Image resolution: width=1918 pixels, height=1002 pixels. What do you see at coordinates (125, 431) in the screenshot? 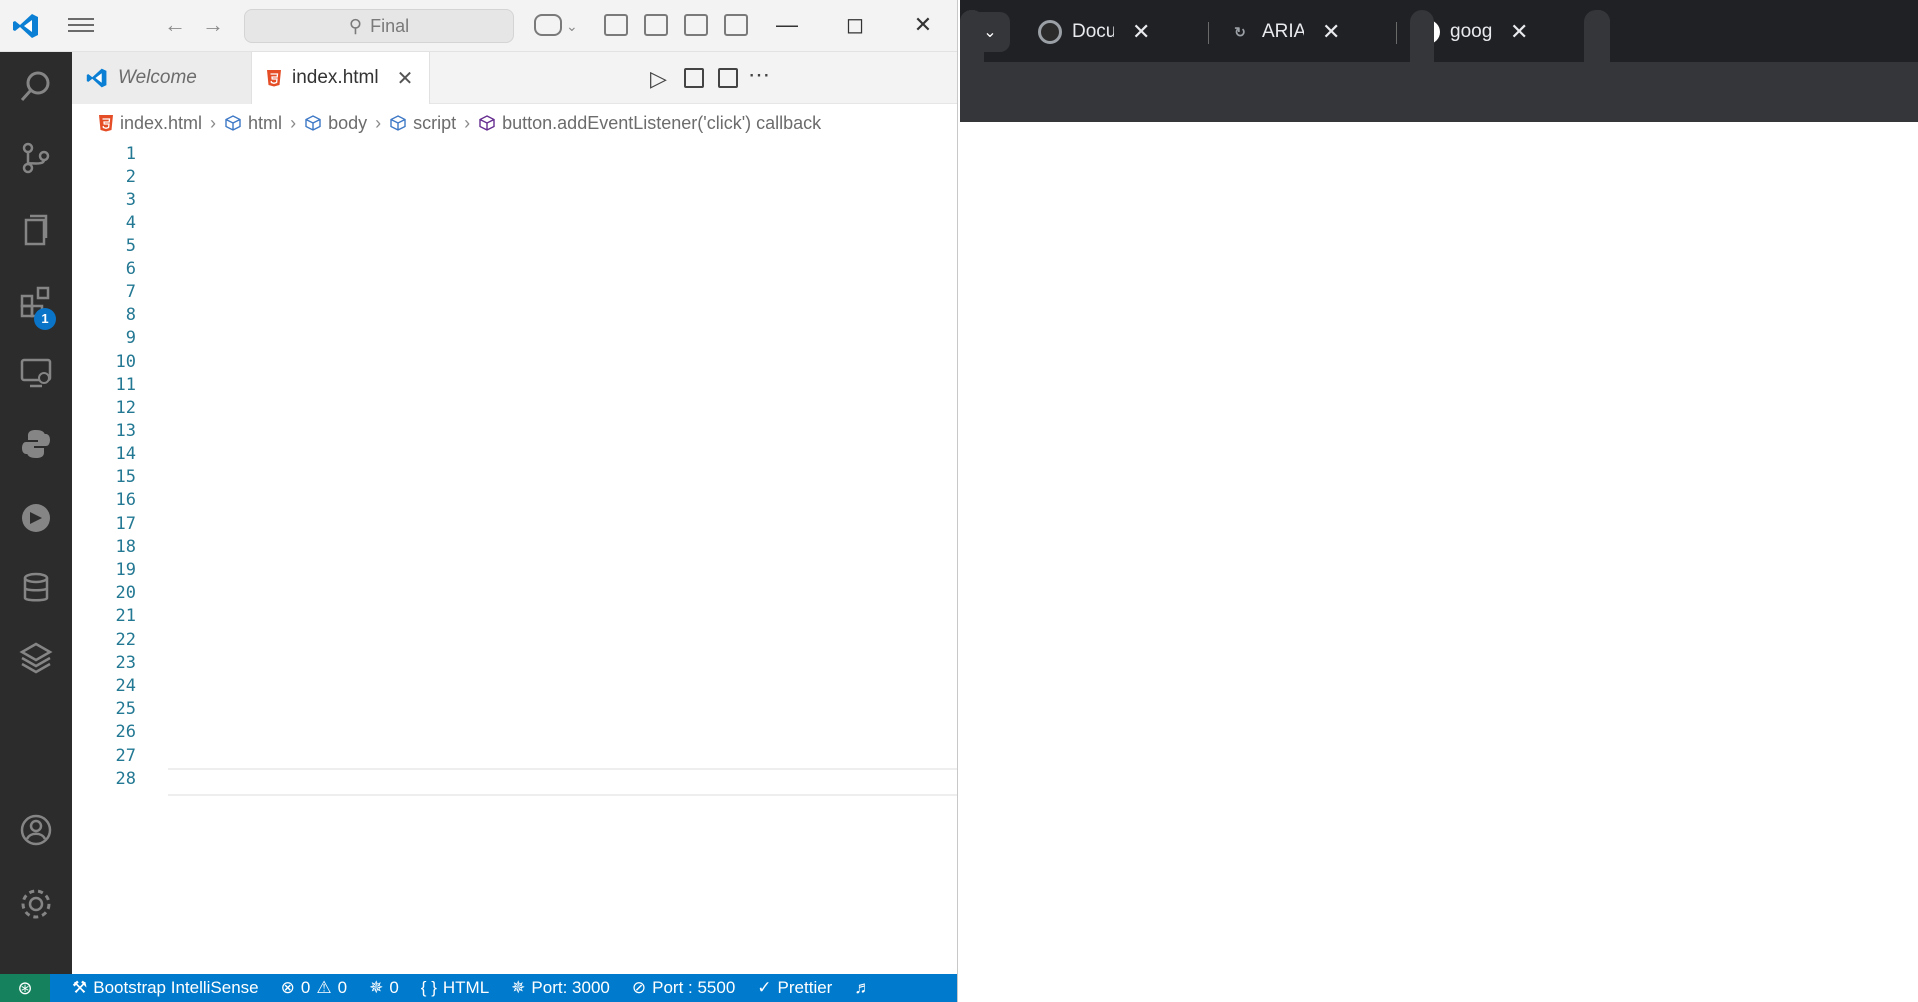
I see `line-number: 13` at bounding box center [125, 431].